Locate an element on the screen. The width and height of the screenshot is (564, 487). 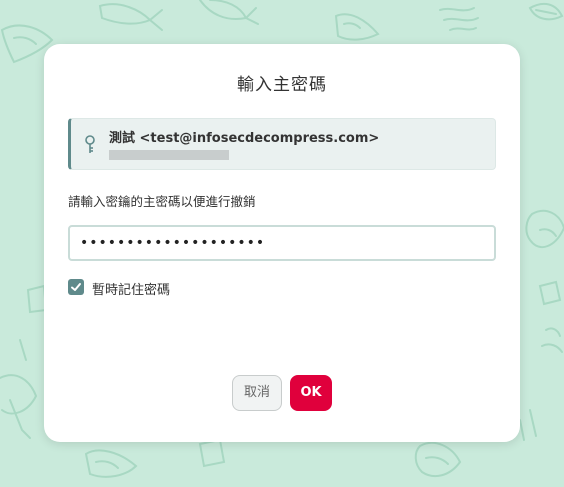
dialog-title: 輸入主密碼 is located at coordinates (282, 85).